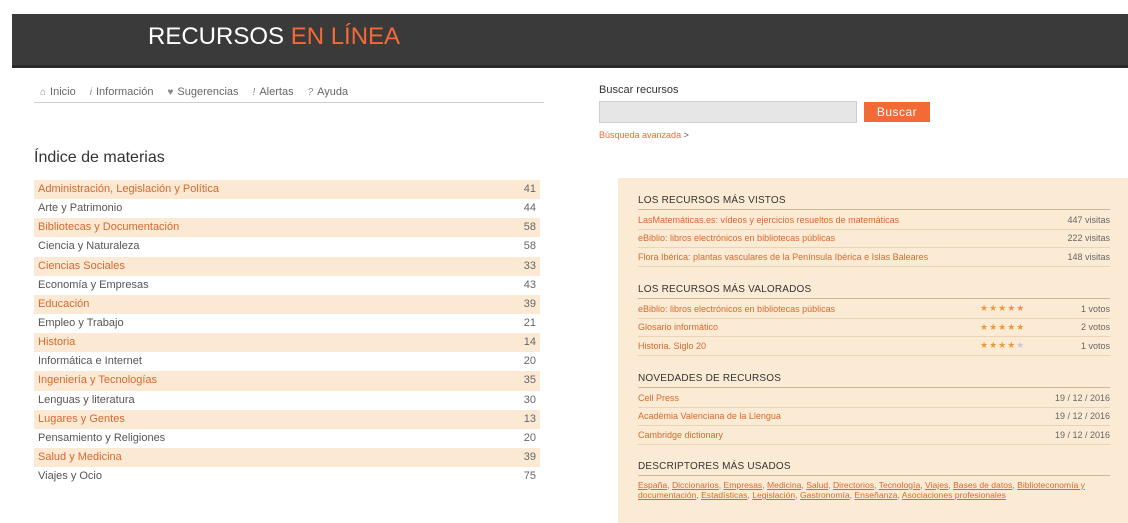 This screenshot has height=523, width=1128. I want to click on index-row: Administración, Legislación y Política 41, so click(287, 190).